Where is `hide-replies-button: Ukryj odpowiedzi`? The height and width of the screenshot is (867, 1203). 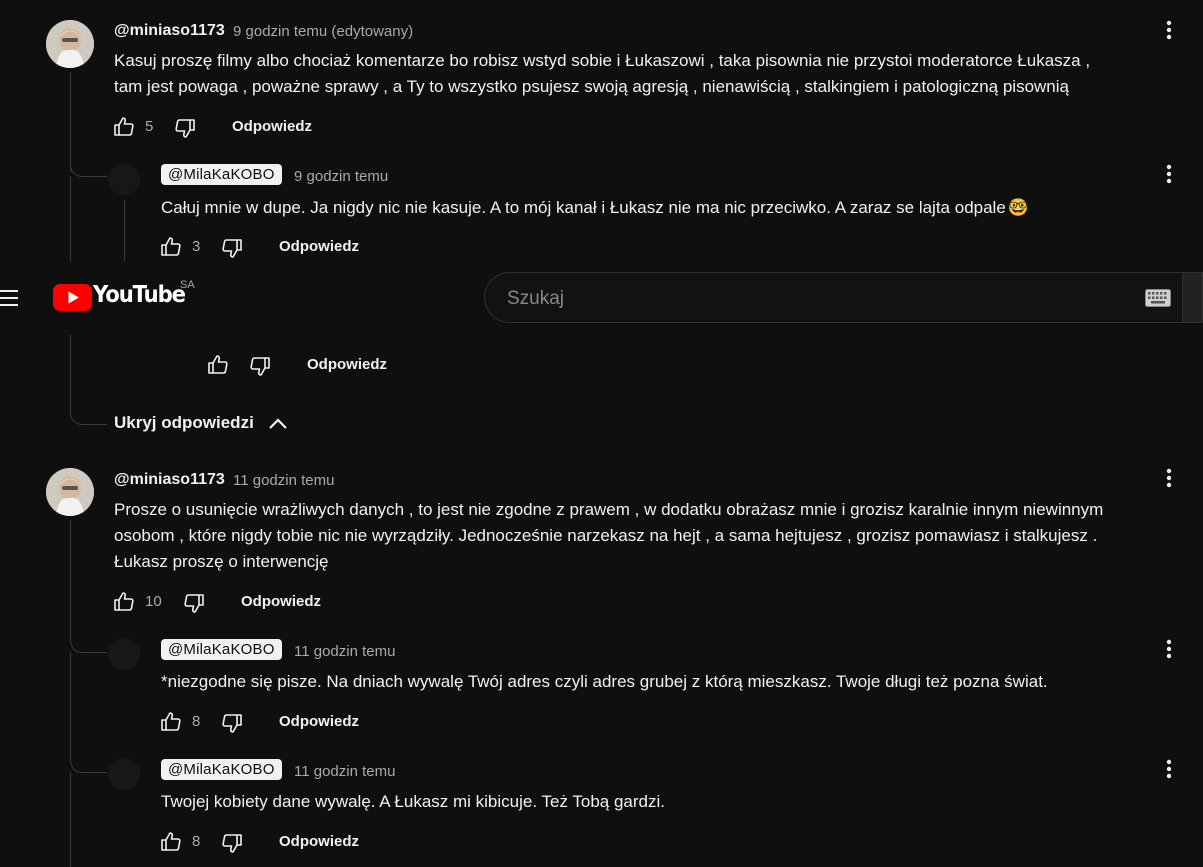
hide-replies-button: Ukryj odpowiedzi is located at coordinates (200, 424).